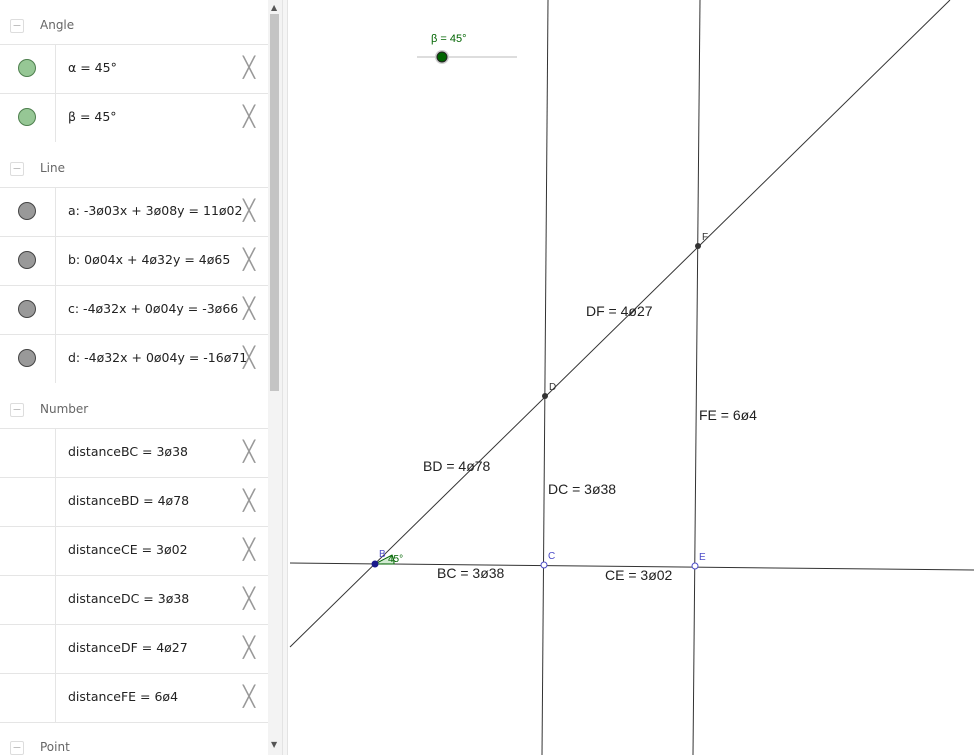 The height and width of the screenshot is (755, 974). I want to click on expression-distance-ce: distanceCE = 3ø02, so click(128, 549).